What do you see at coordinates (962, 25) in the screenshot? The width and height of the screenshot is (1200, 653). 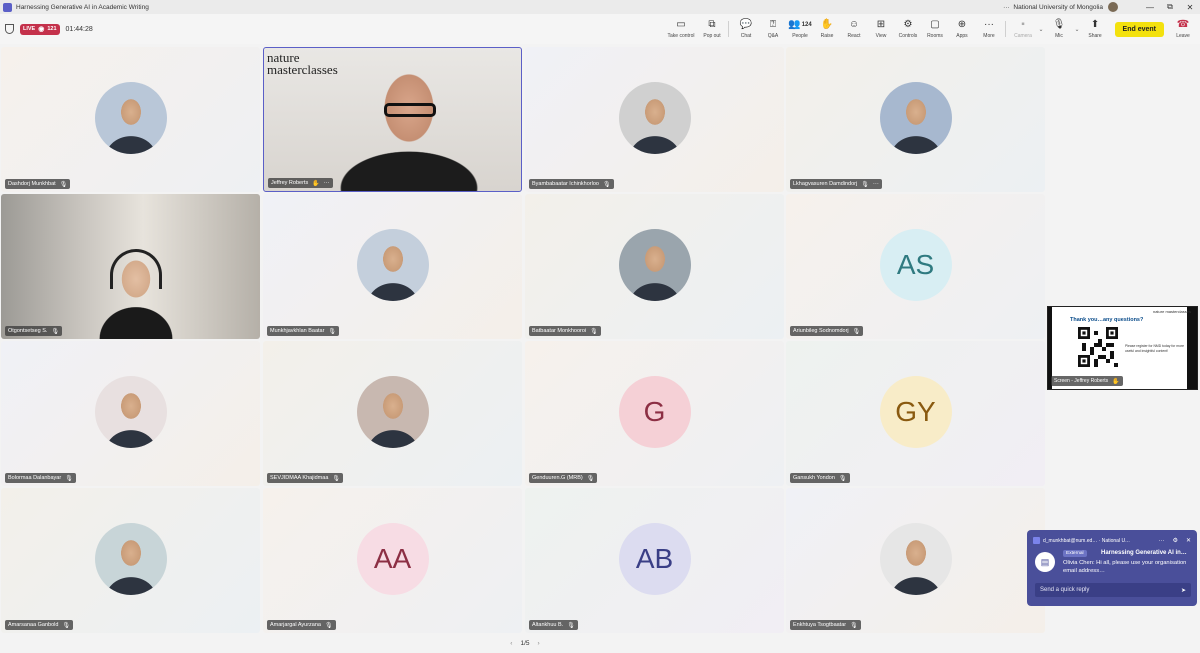 I see `apps-icon: ⊕` at bounding box center [962, 25].